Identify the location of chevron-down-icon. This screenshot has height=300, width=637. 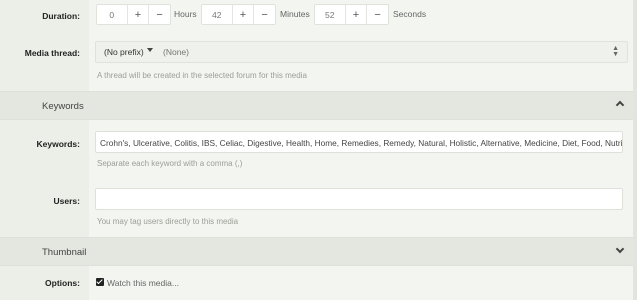
(620, 249).